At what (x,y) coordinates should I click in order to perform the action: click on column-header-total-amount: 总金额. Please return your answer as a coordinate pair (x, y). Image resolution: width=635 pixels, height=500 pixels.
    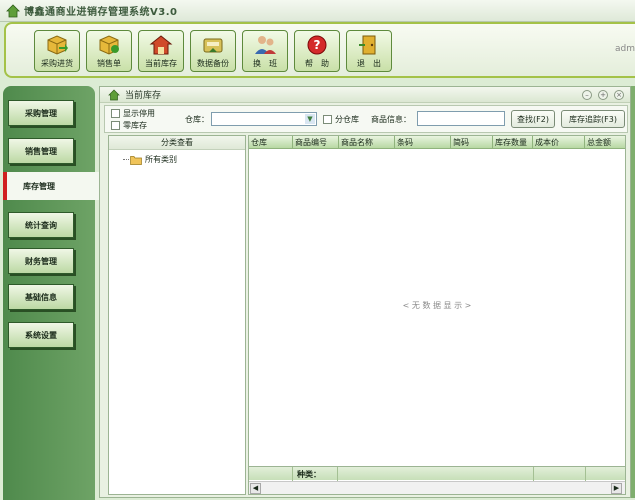
    Looking at the image, I should click on (605, 142).